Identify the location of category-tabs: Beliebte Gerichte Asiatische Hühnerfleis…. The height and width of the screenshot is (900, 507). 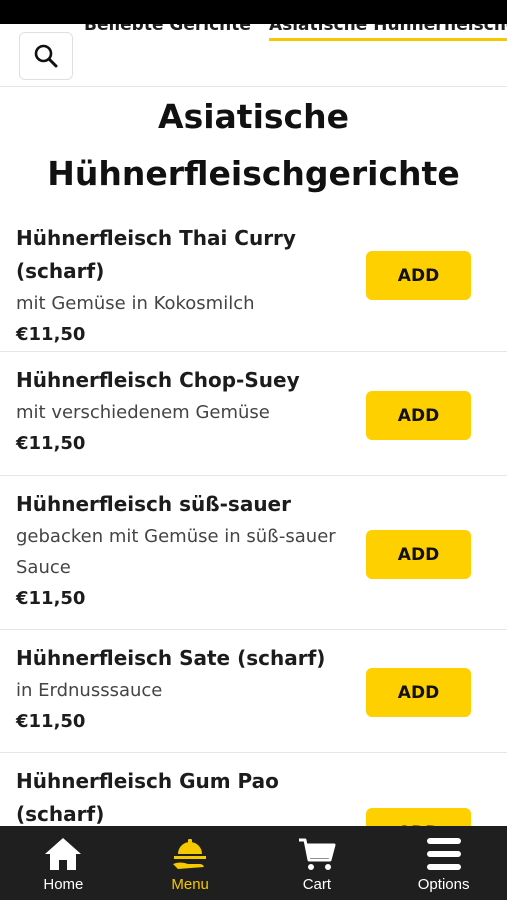
(295, 32).